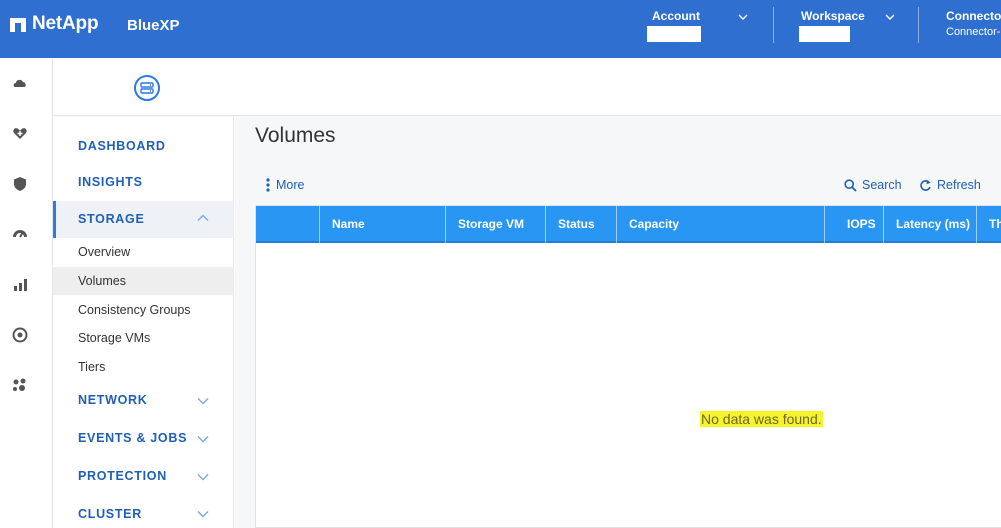 The height and width of the screenshot is (528, 1001). I want to click on more-vertical-icon, so click(268, 185).